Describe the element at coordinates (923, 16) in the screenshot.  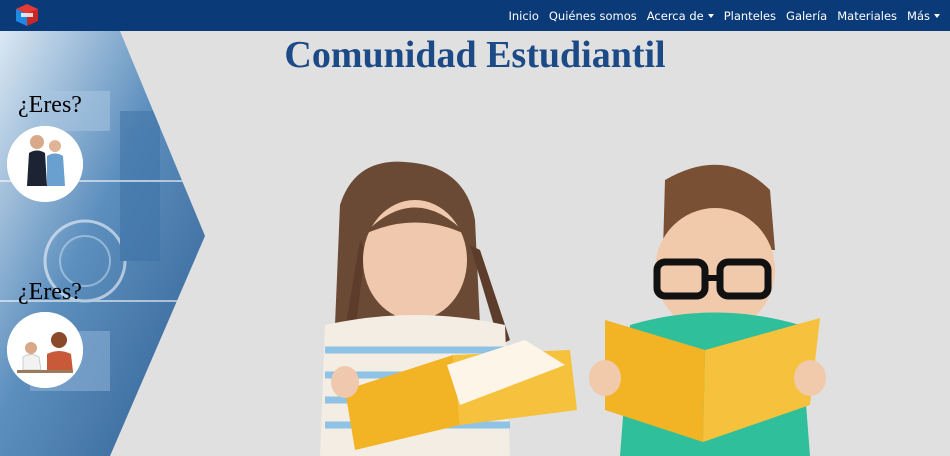
I see `nav-item-mas: Más` at that location.